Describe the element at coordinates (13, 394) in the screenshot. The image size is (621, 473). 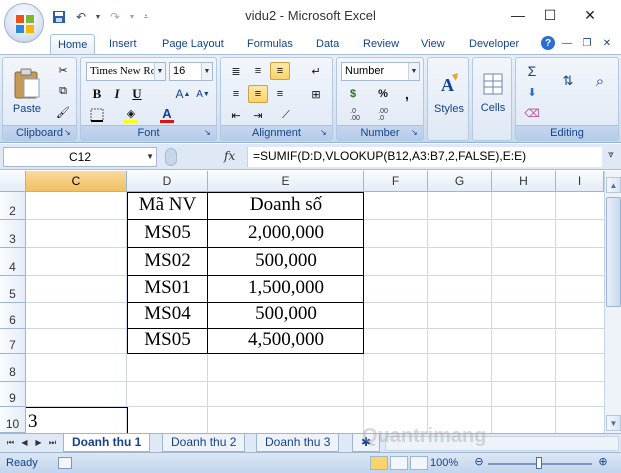
I see `row-header-9: 9` at that location.